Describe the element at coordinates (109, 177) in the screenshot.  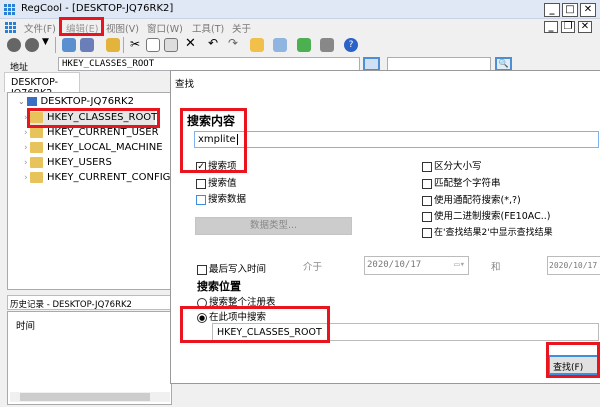
I see `tree-item-label: HKEY_CURRENT_CONFIG` at that location.